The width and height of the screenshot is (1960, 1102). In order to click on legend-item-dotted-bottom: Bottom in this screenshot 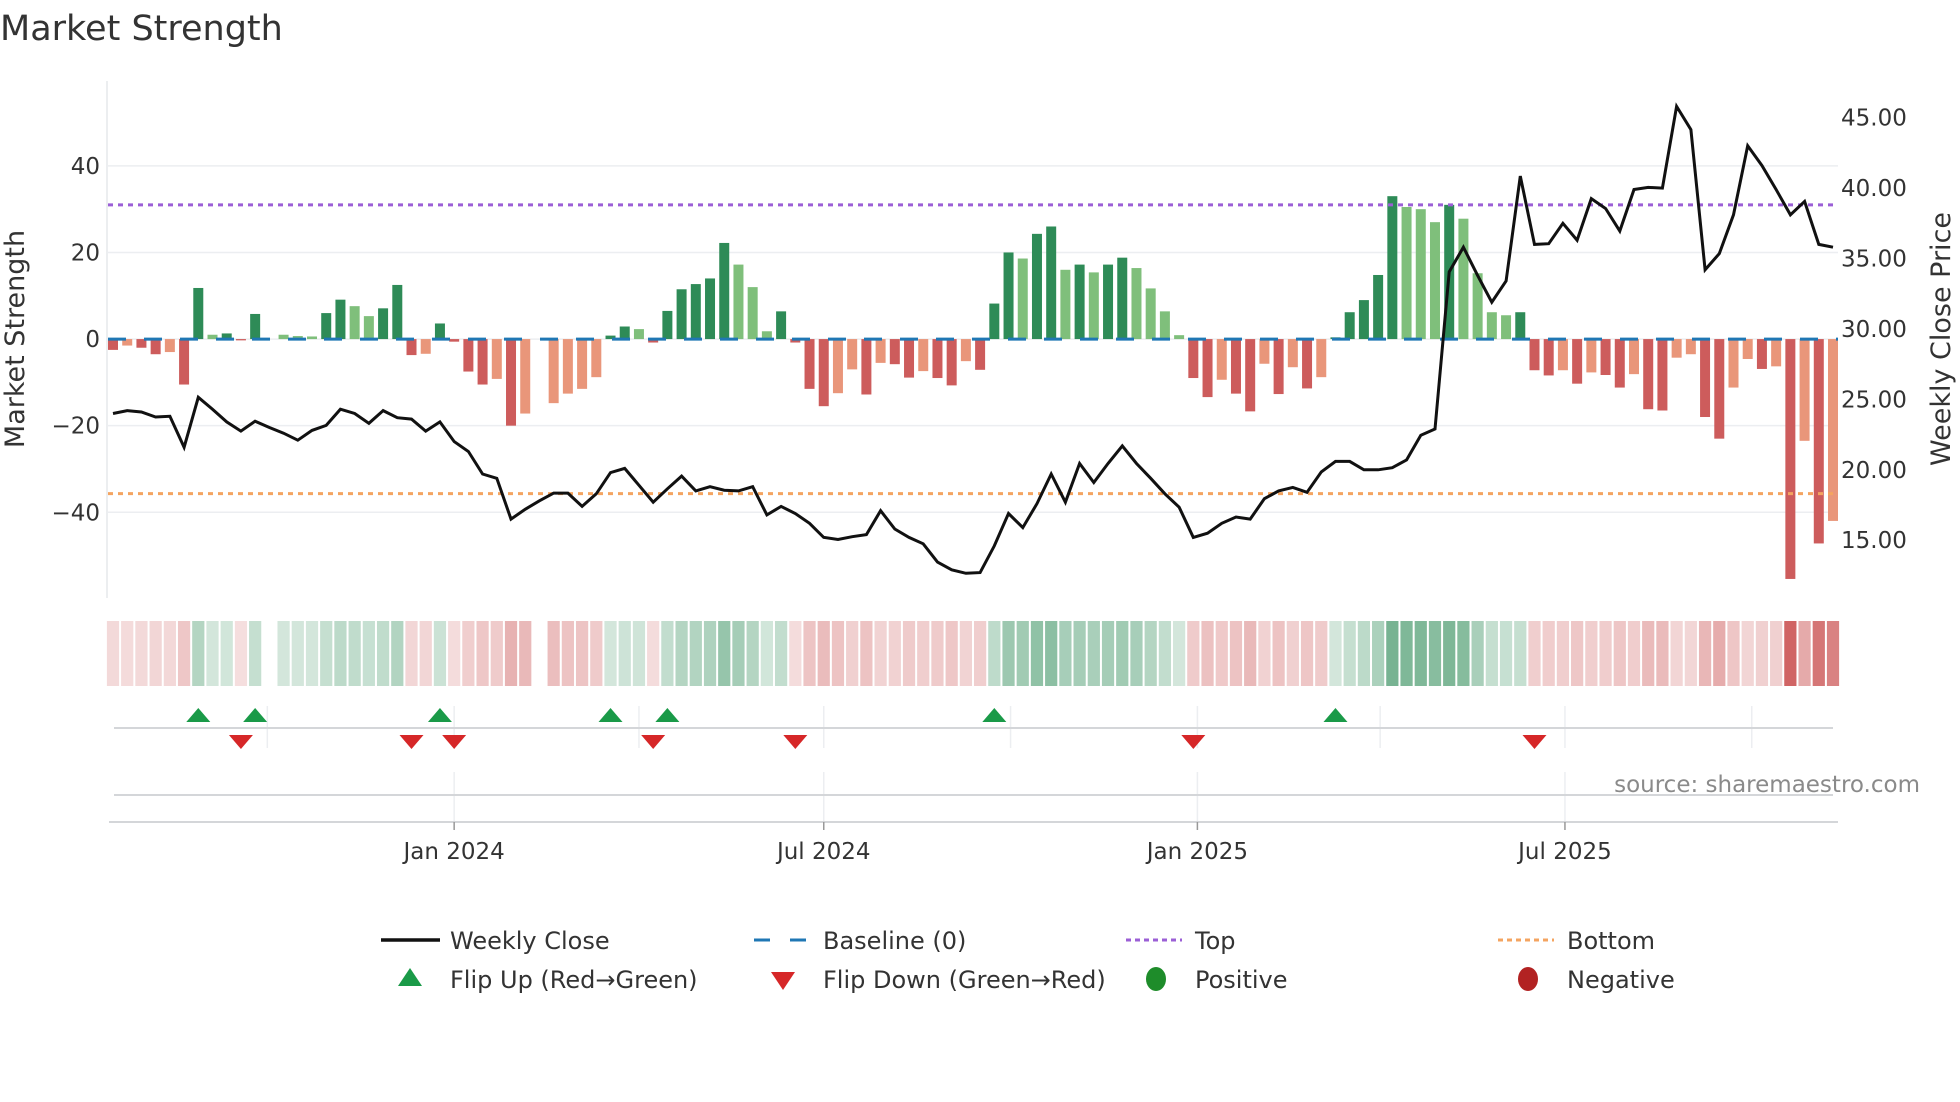, I will do `click(1576, 941)`.